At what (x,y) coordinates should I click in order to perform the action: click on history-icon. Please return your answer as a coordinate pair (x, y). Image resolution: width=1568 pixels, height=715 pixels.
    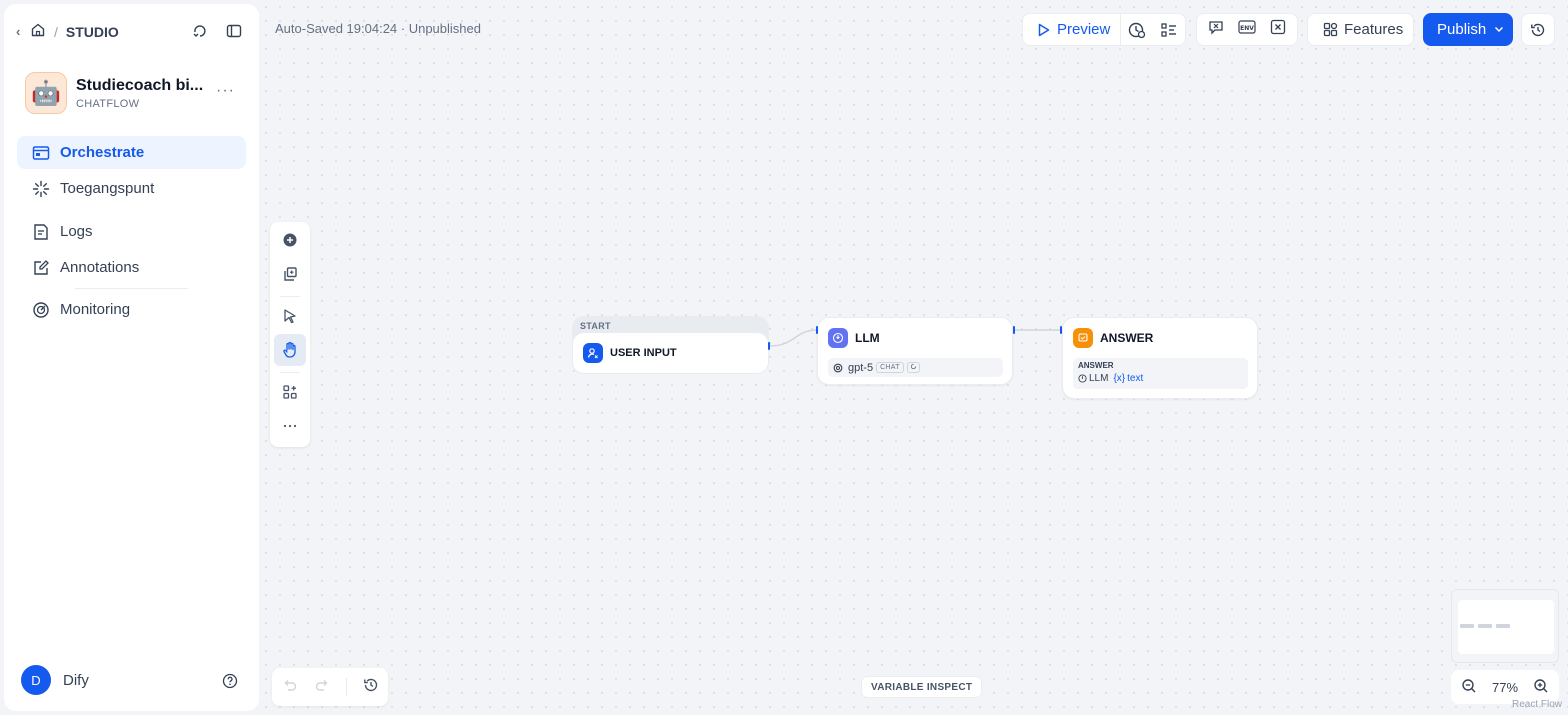
    Looking at the image, I should click on (371, 687).